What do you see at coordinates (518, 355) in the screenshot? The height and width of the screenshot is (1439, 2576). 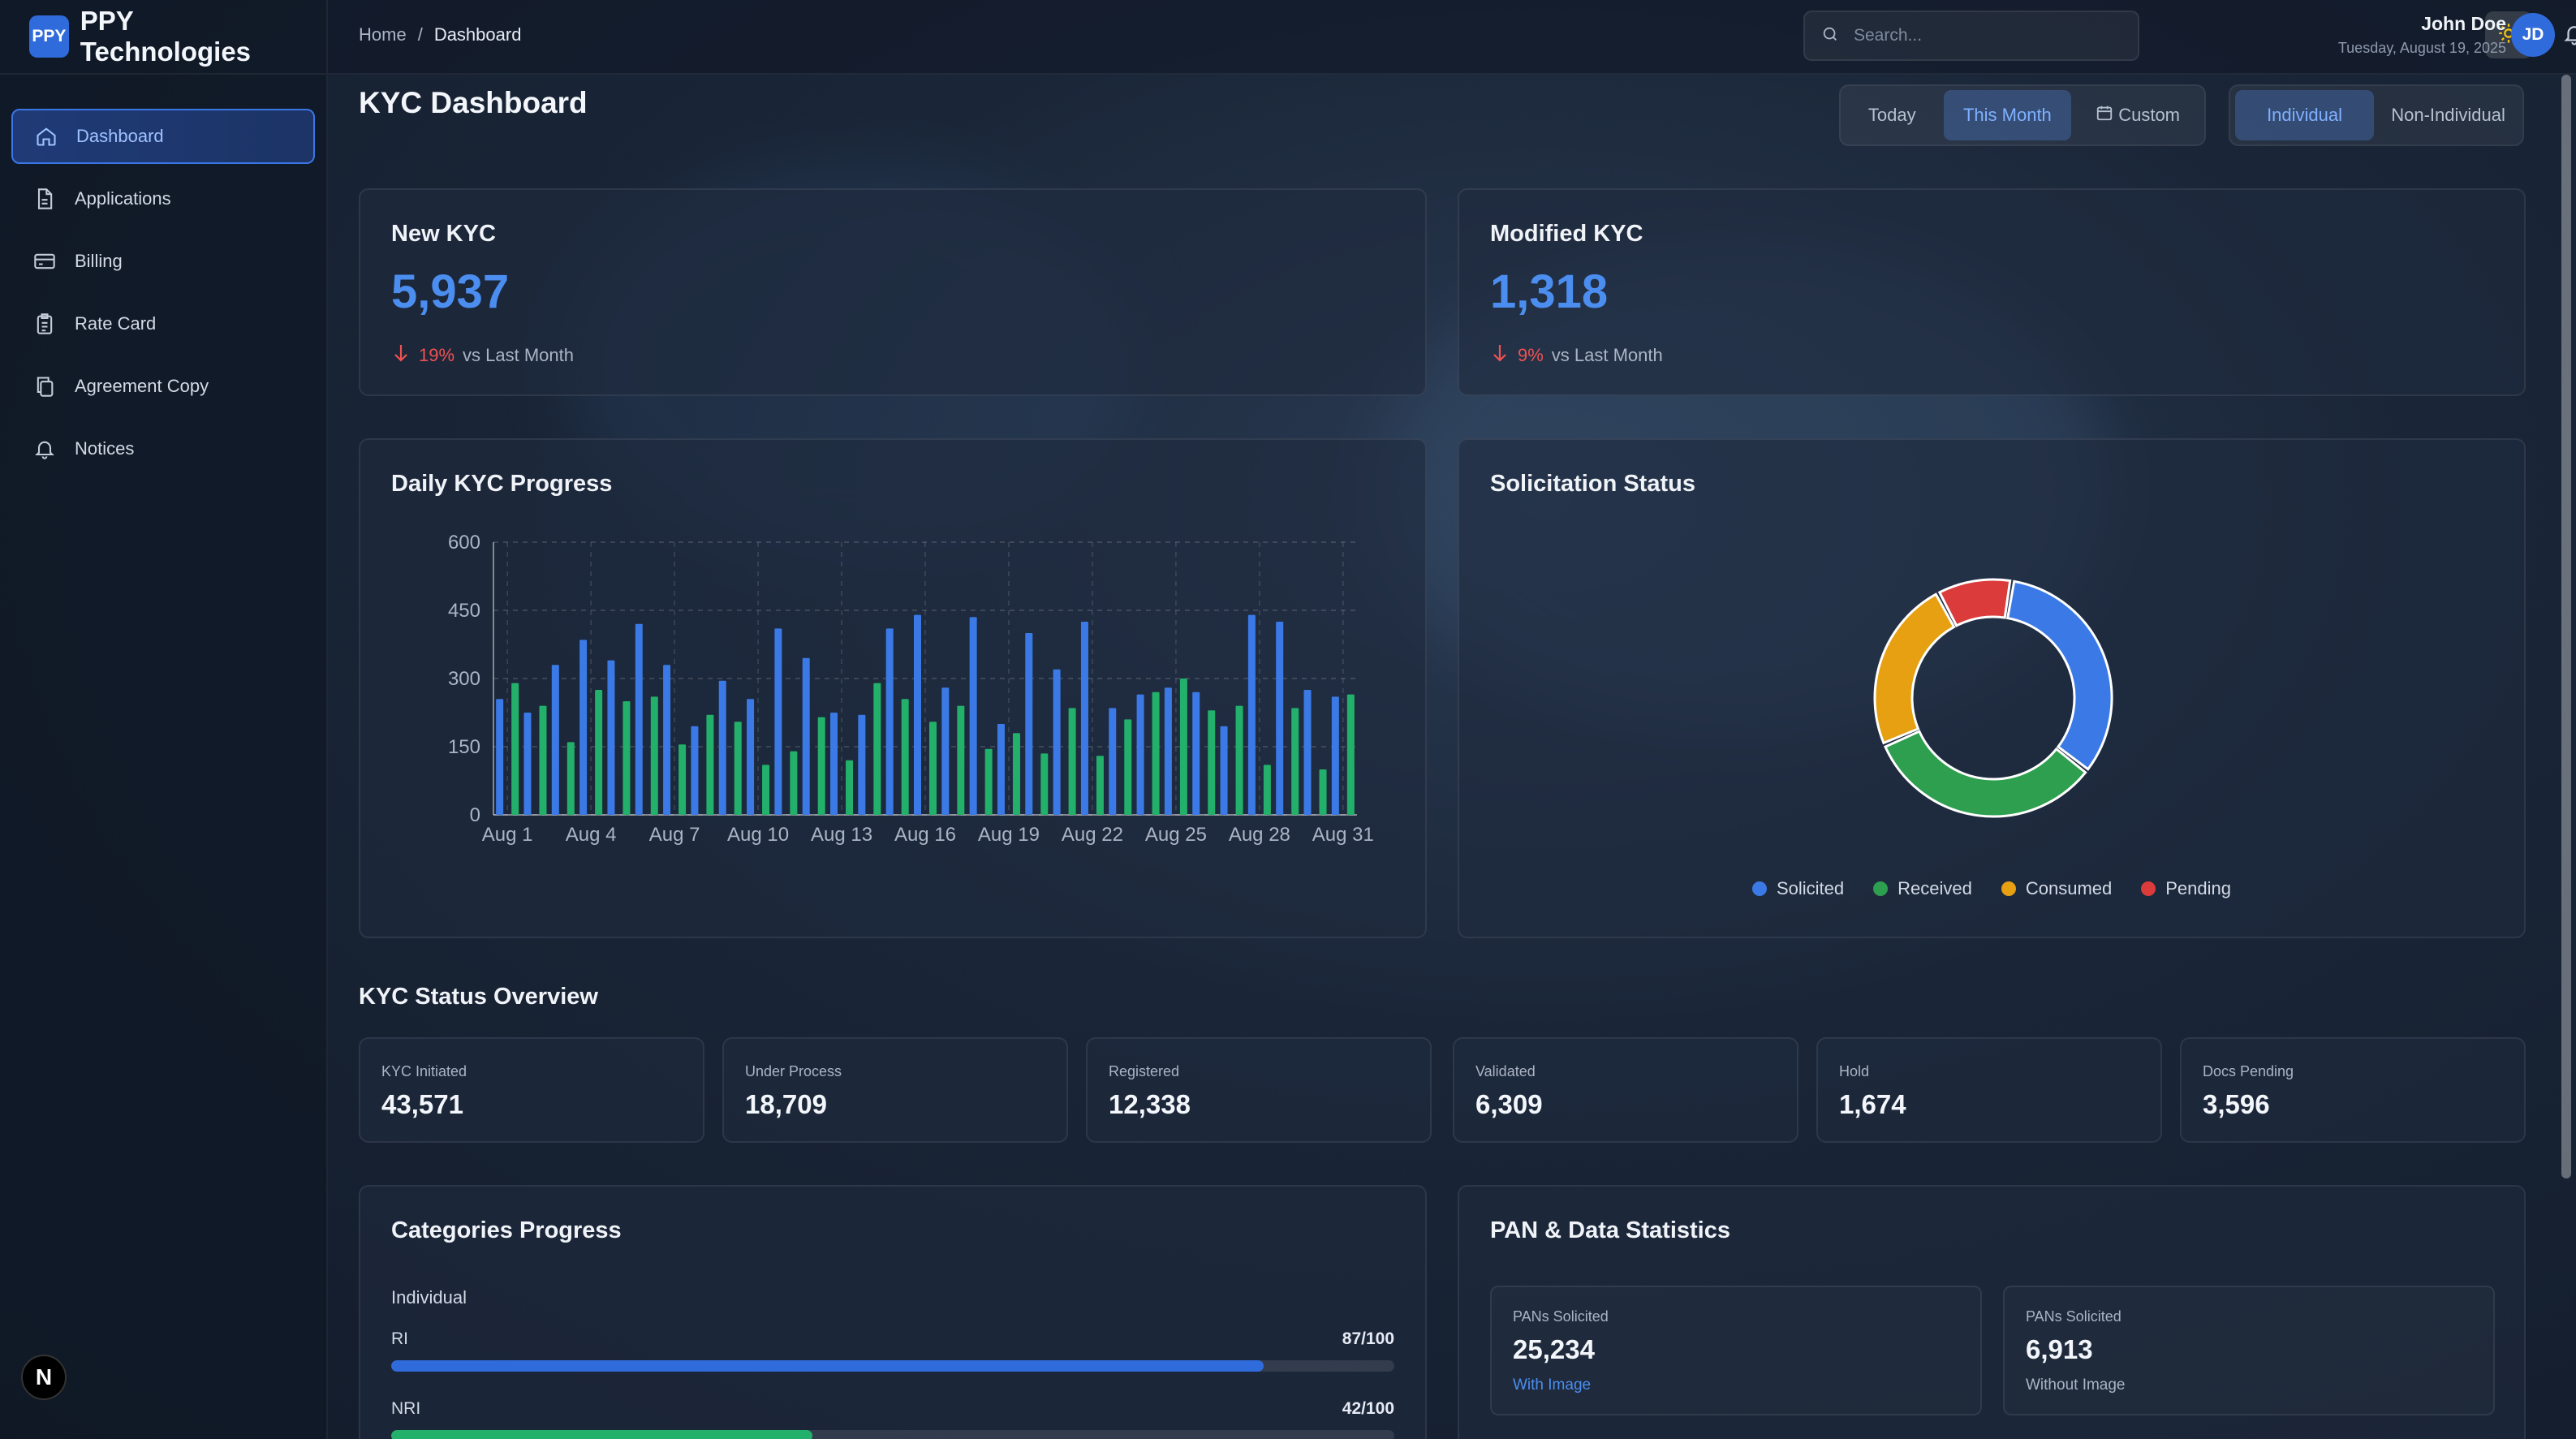 I see `delta-text: vs Last Month` at bounding box center [518, 355].